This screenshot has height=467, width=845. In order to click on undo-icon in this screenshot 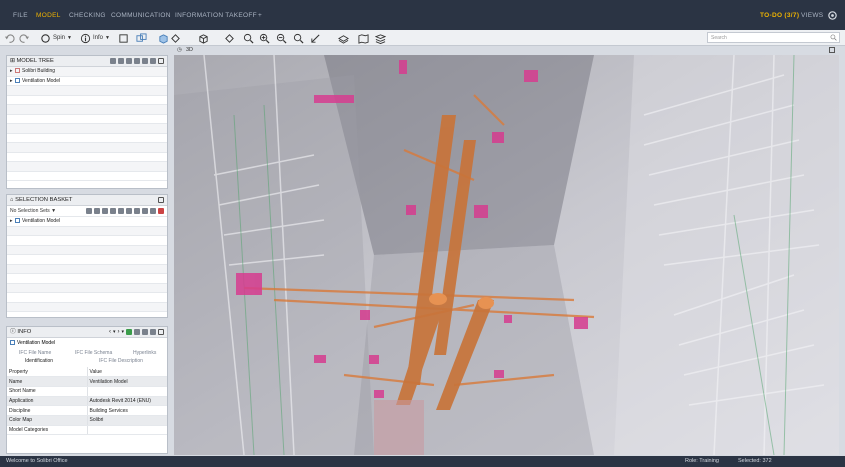, I will do `click(9, 38)`.